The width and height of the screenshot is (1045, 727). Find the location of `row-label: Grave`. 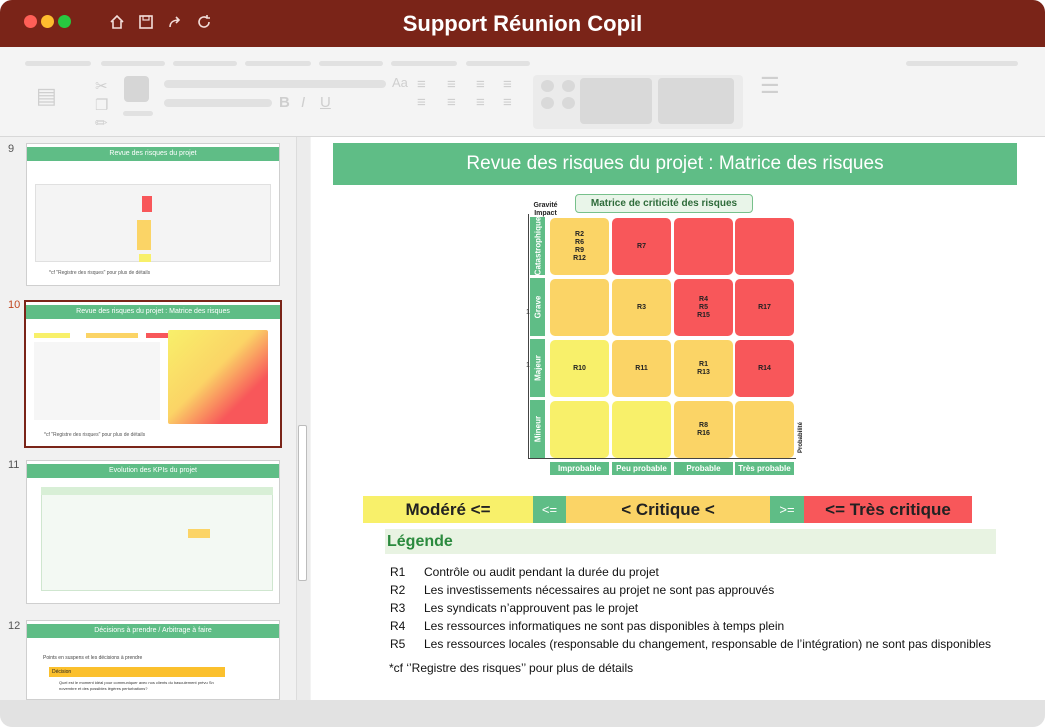

row-label: Grave is located at coordinates (537, 307).